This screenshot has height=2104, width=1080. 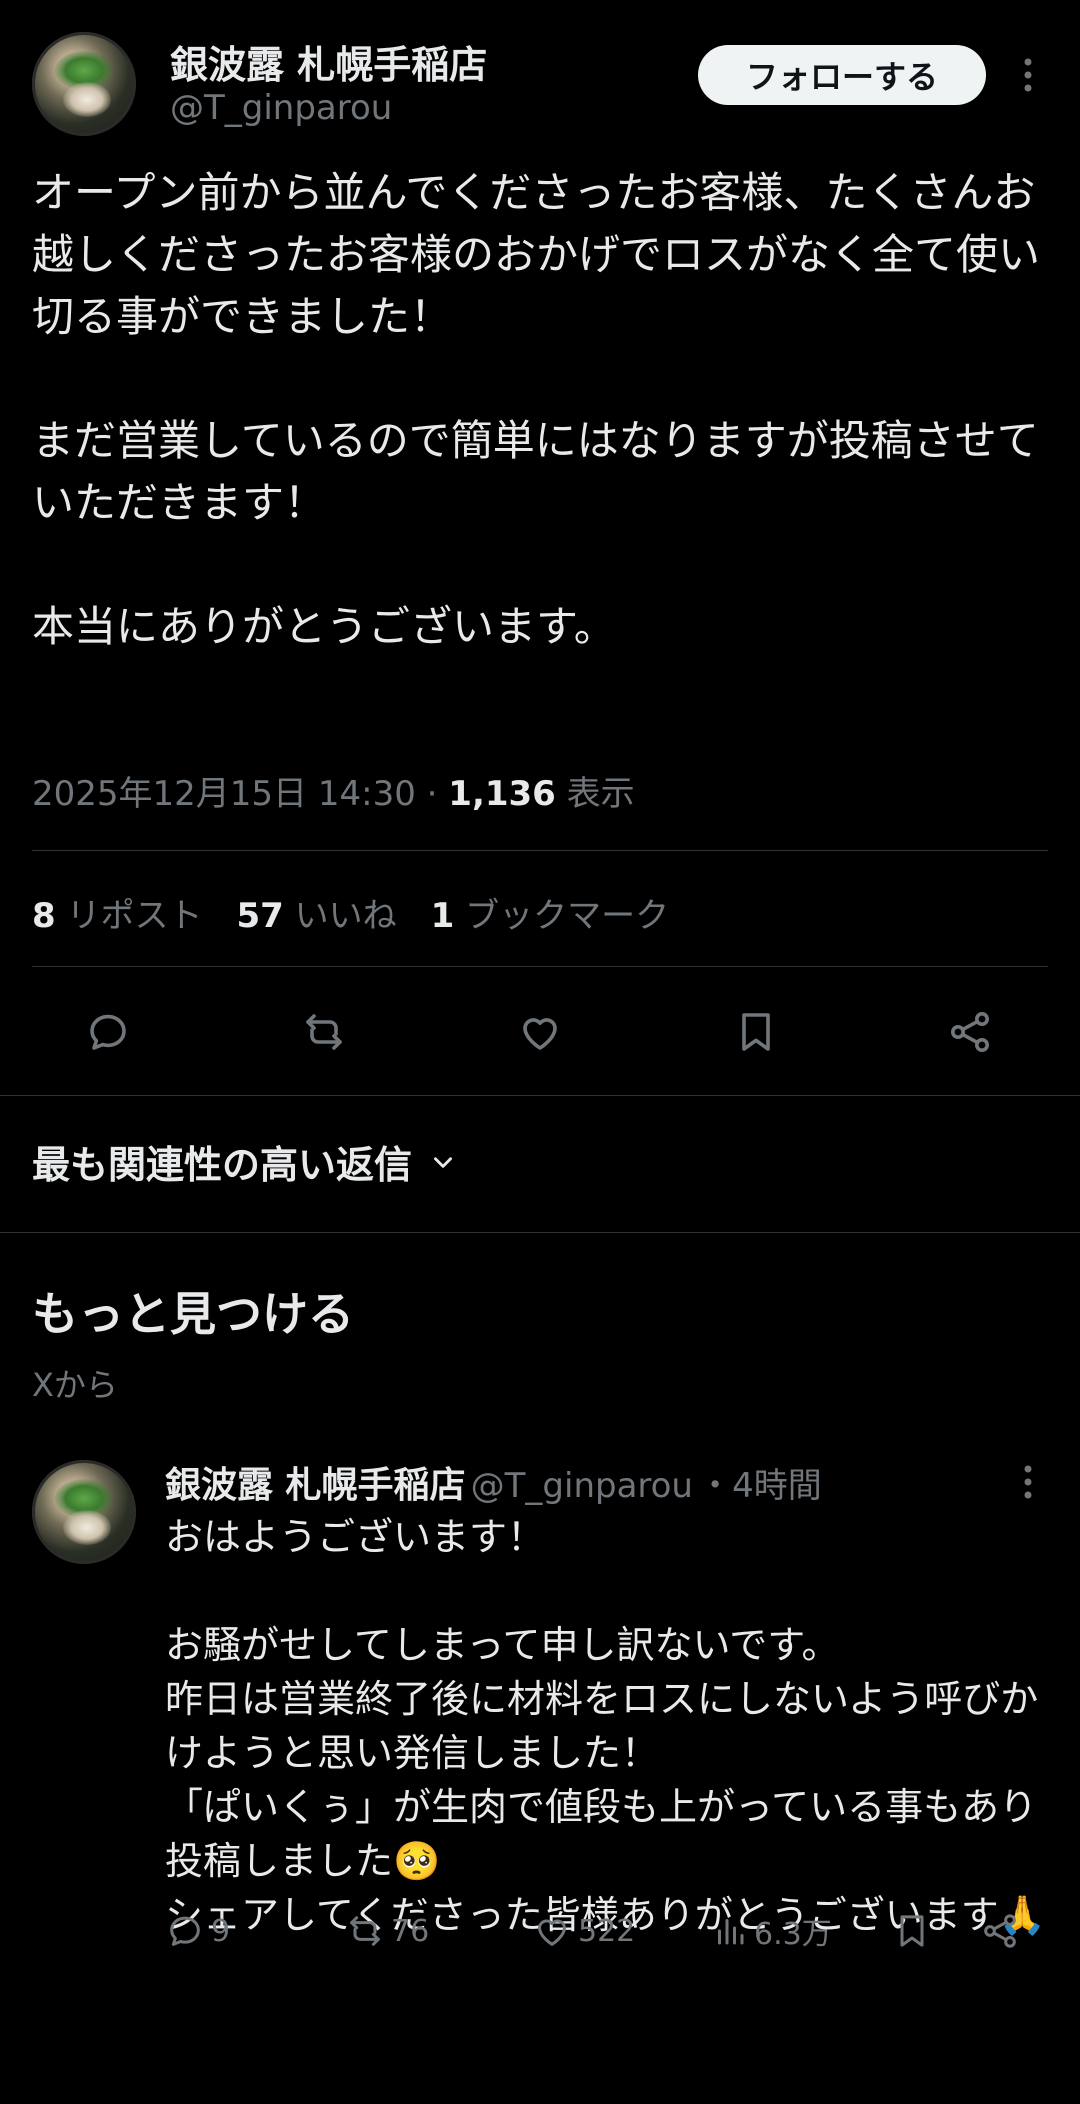 What do you see at coordinates (316, 912) in the screenshot?
I see `likes-stat: 57 いいね` at bounding box center [316, 912].